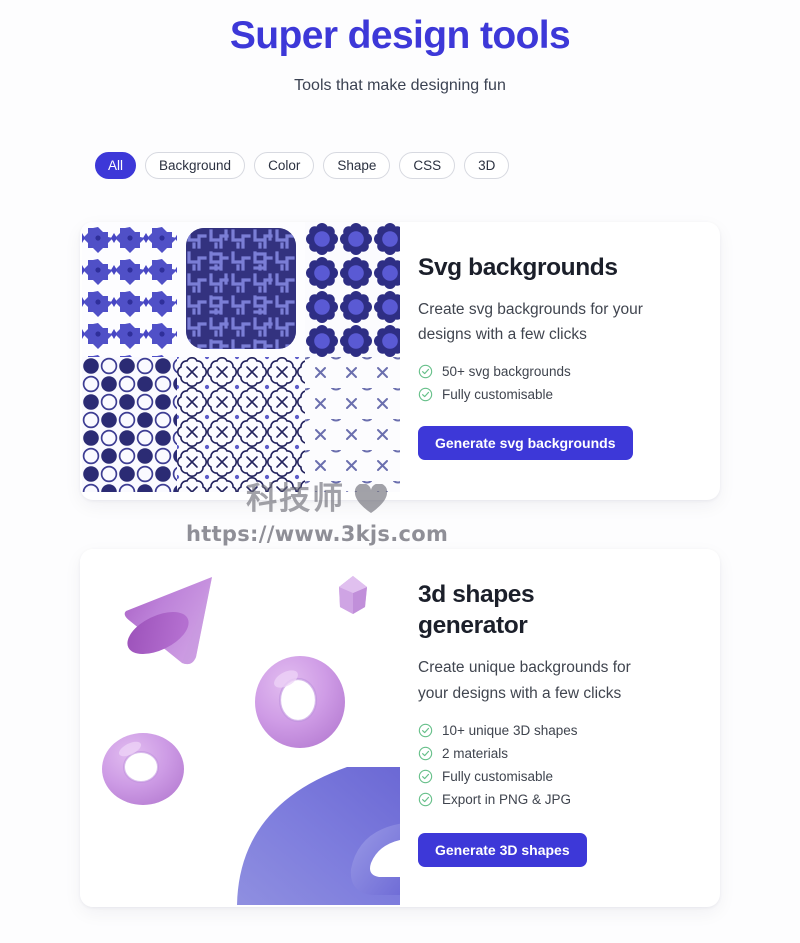 The image size is (800, 943). What do you see at coordinates (502, 849) in the screenshot?
I see `generate-3d-shapes-button: Generate 3D shapes` at bounding box center [502, 849].